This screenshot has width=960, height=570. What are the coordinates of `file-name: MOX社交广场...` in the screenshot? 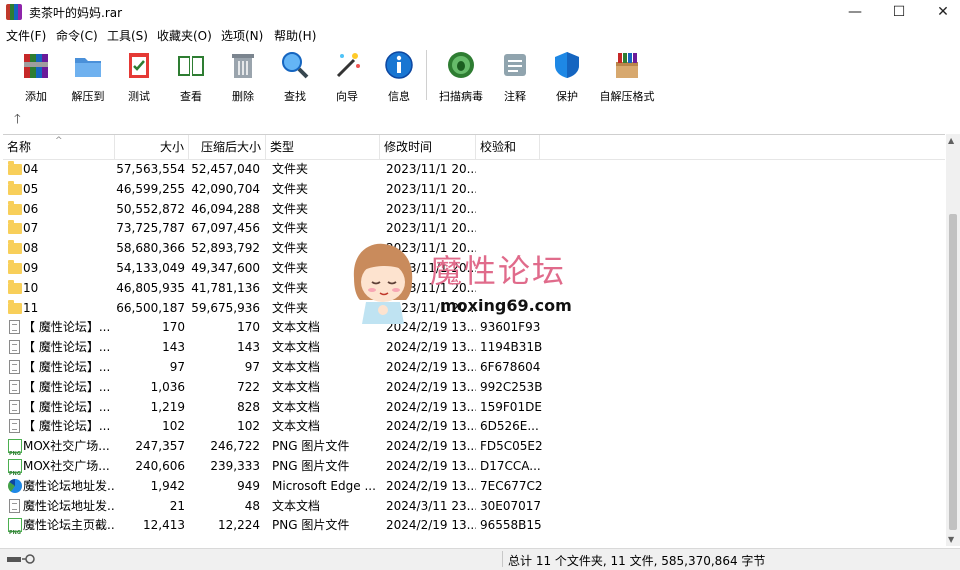 It's located at (66, 446).